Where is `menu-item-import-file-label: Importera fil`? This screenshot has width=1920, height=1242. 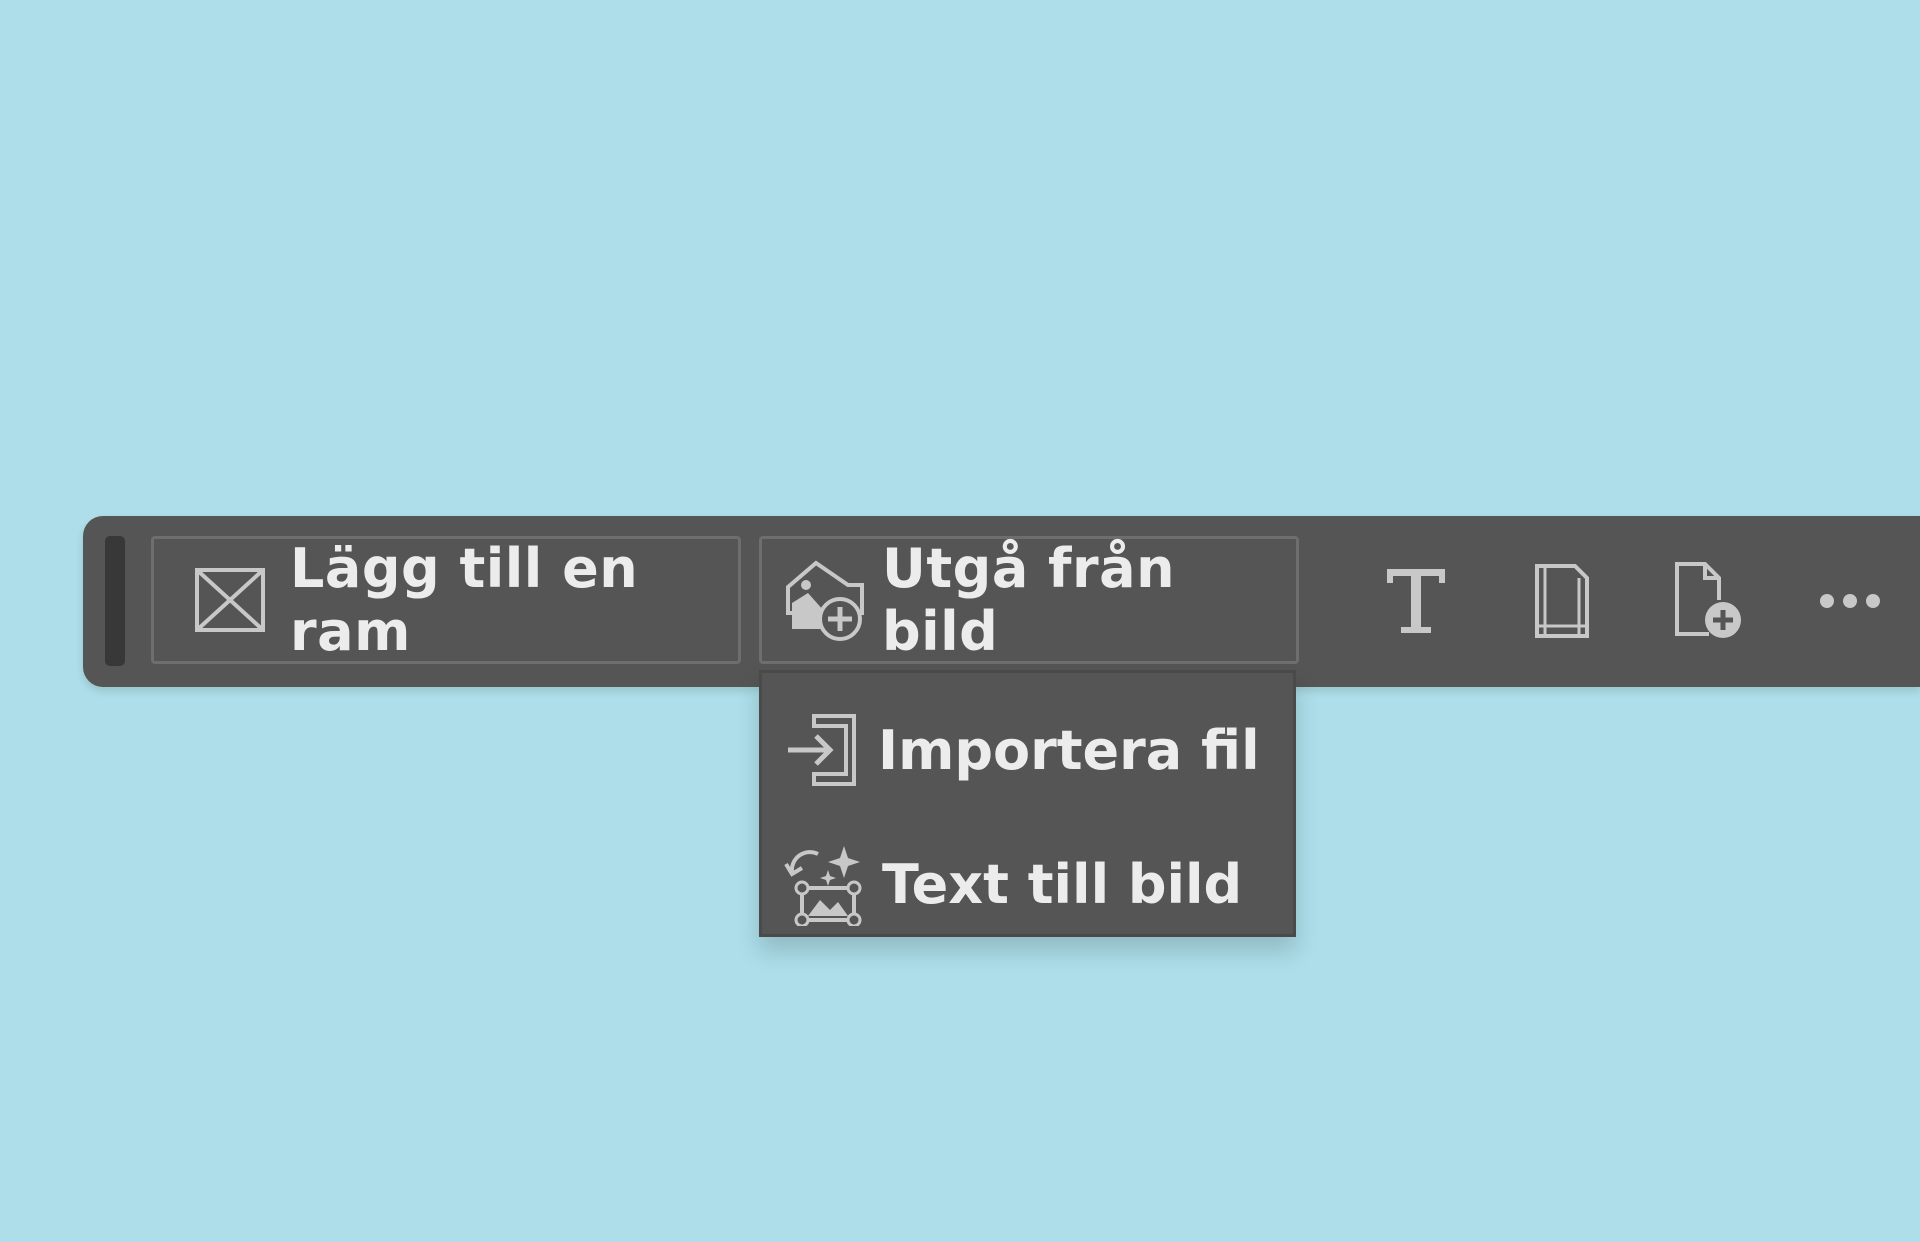
menu-item-import-file-label: Importera fil is located at coordinates (1069, 750).